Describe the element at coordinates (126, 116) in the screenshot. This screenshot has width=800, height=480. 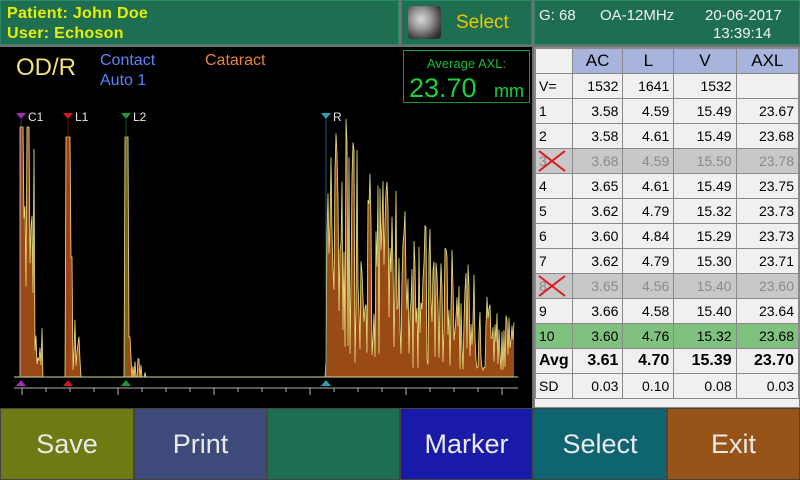
I see `marker-l2-top-icon` at that location.